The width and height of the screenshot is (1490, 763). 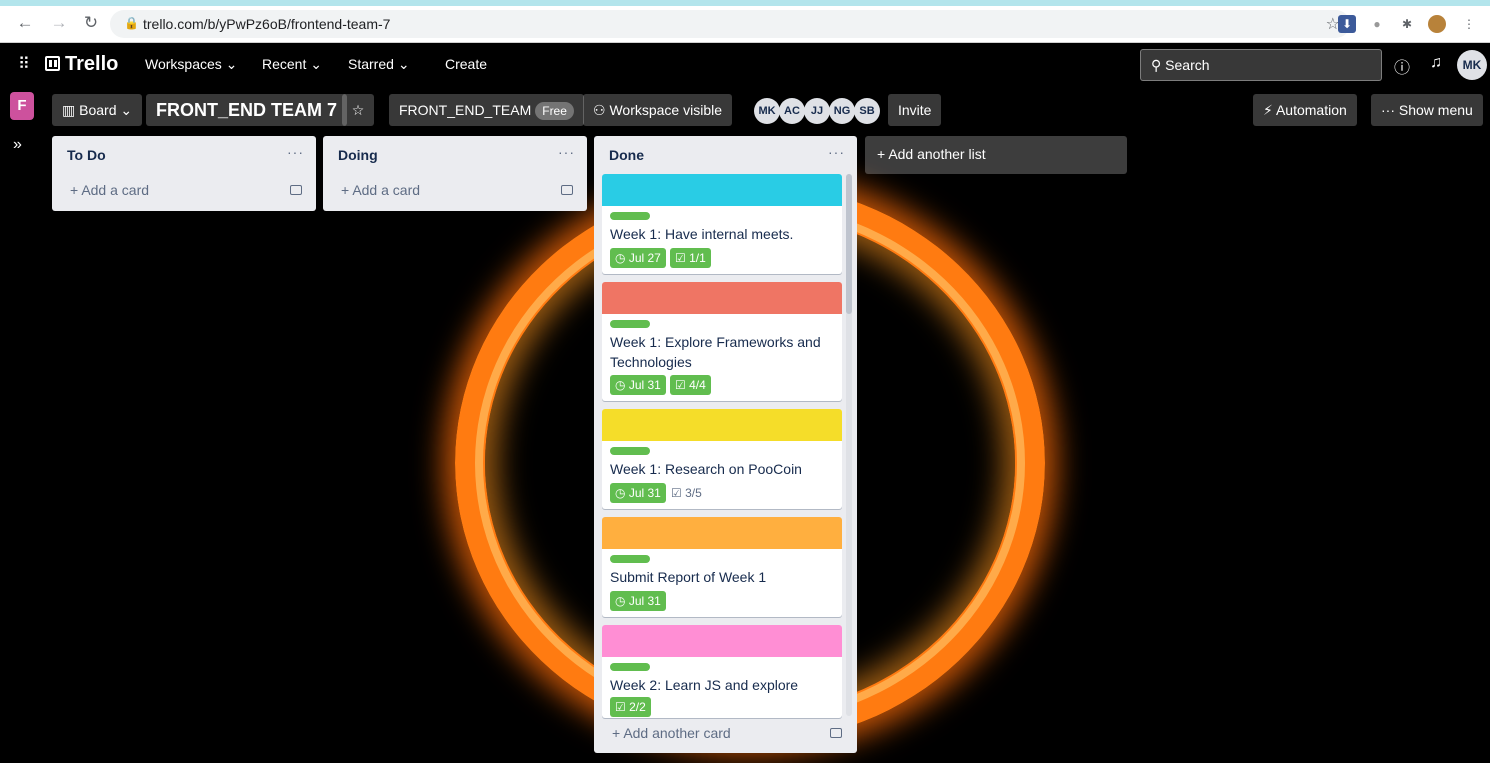 I want to click on list-to-do: To Do ··· + Add a card, so click(x=184, y=173).